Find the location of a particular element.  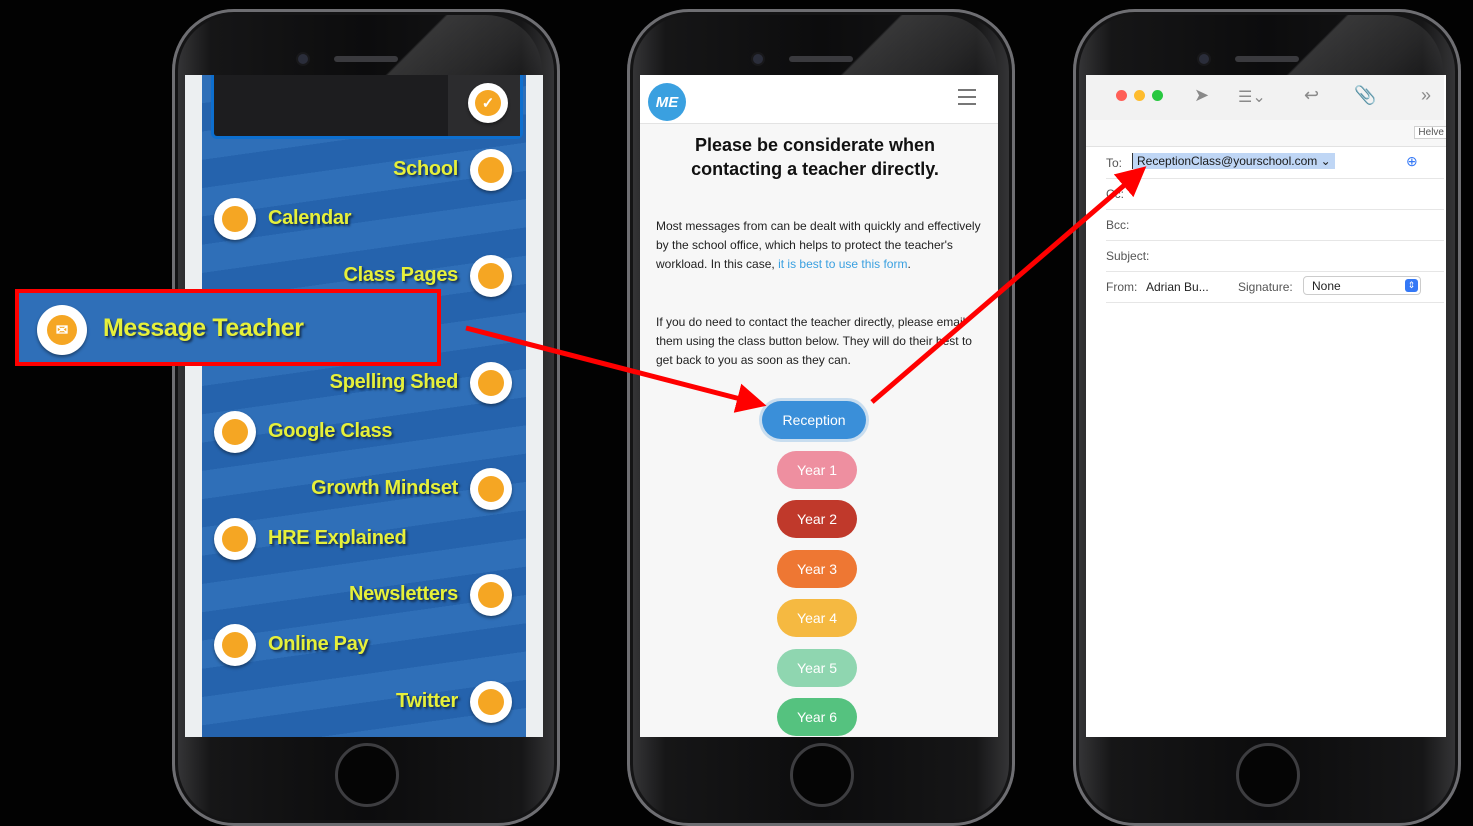

subject-row: Subject: is located at coordinates (1275, 256).